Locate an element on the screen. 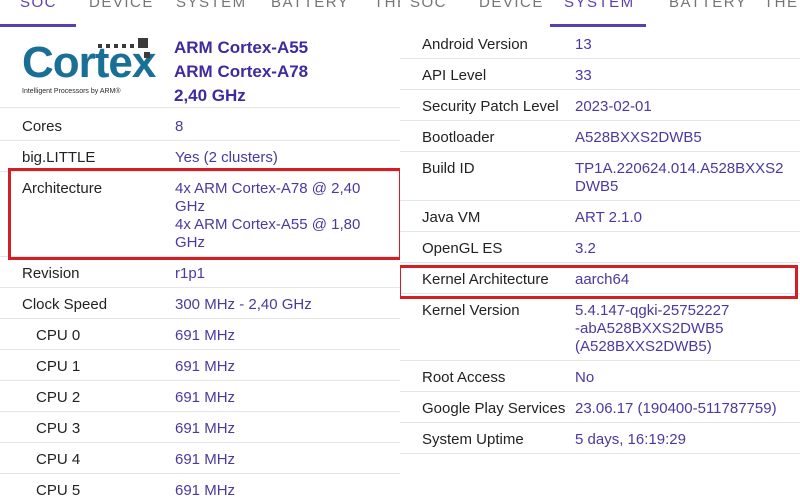  row-value: Yes (2 clusters) is located at coordinates (226, 158).